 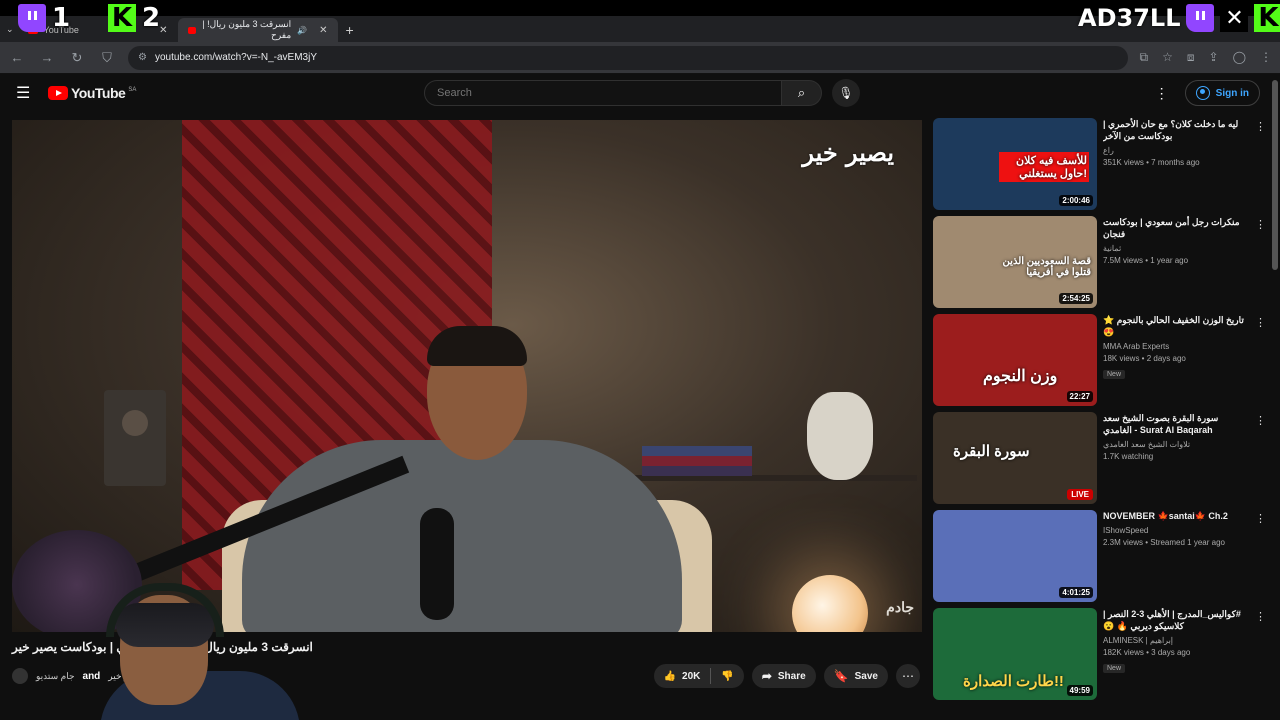 What do you see at coordinates (302, 30) in the screenshot?
I see `speaker-icon: 🔊` at bounding box center [302, 30].